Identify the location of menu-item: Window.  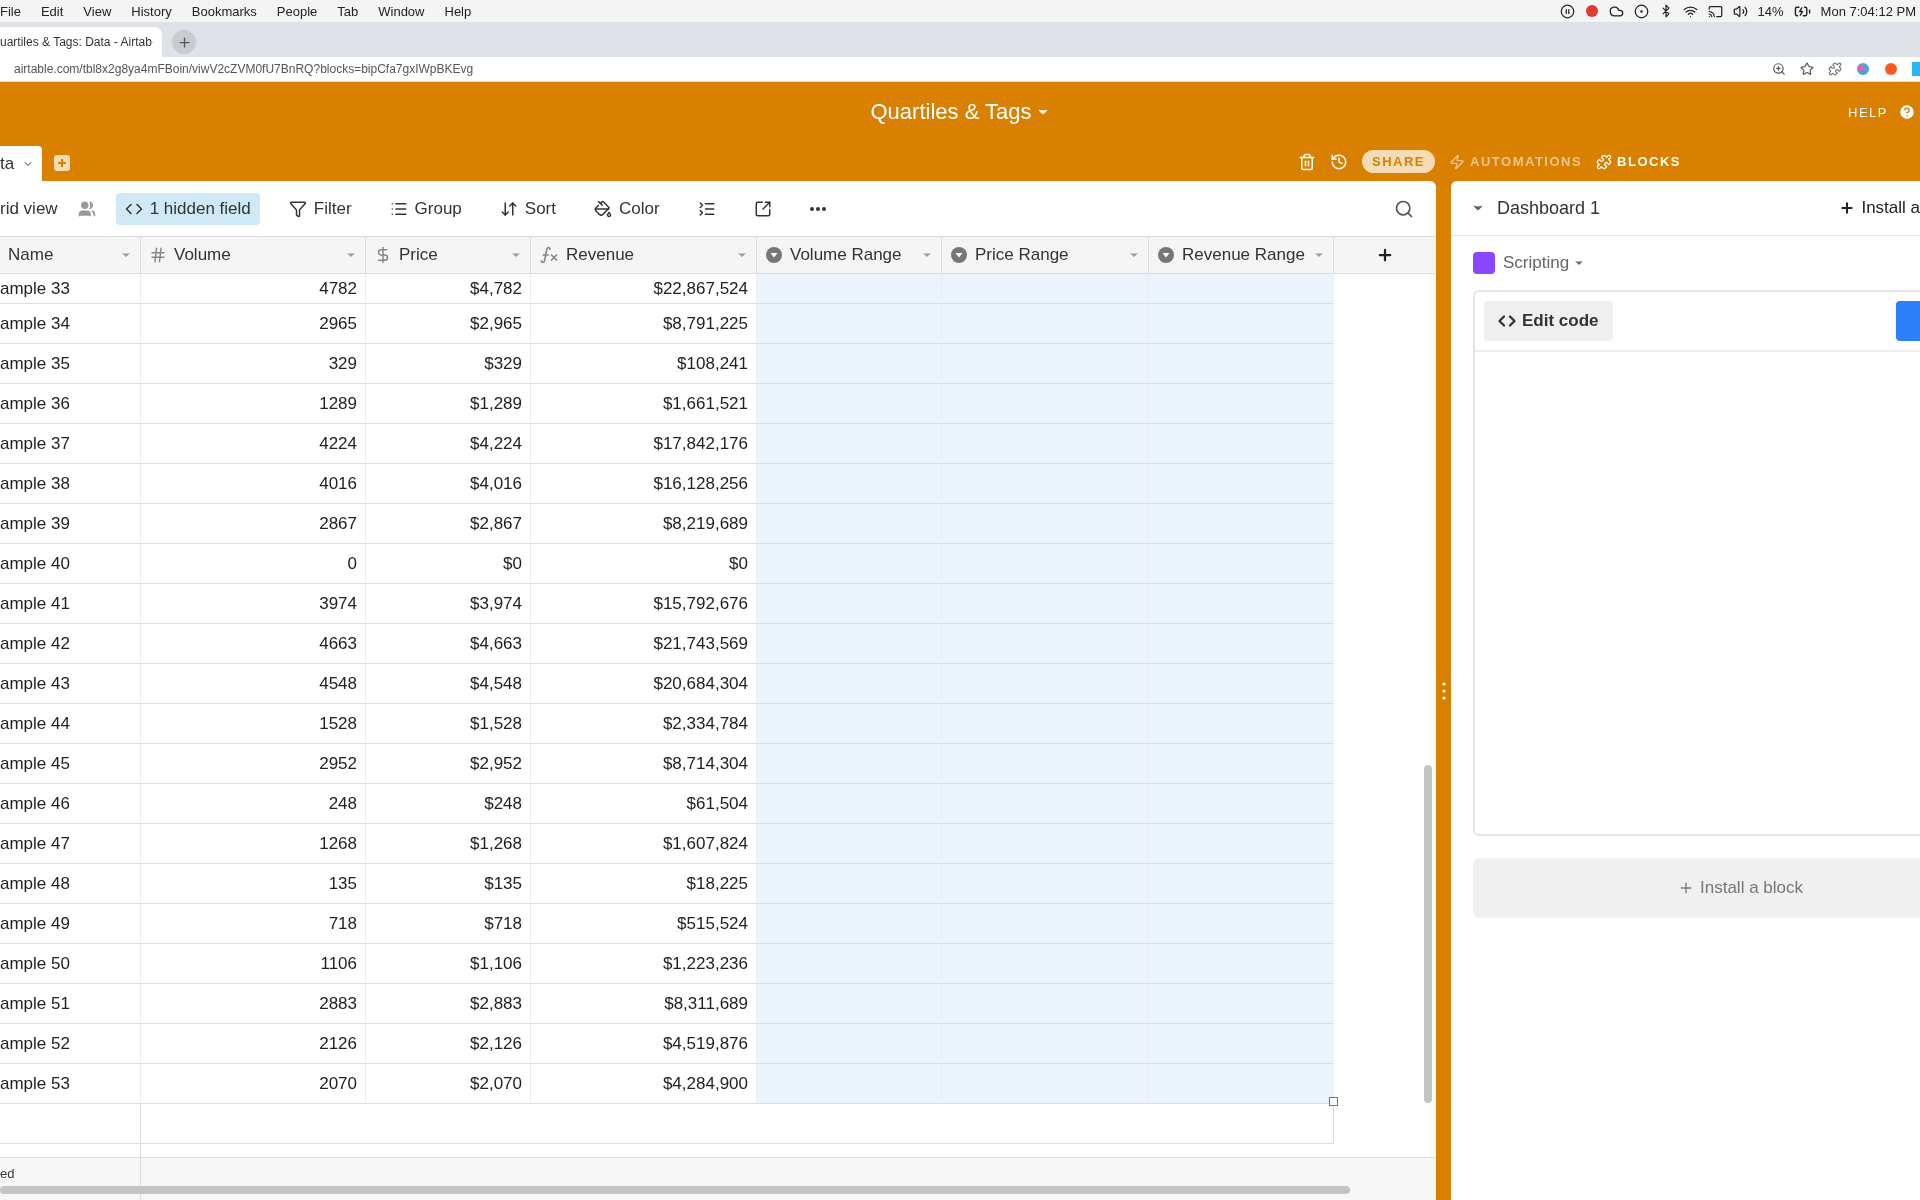
(401, 11).